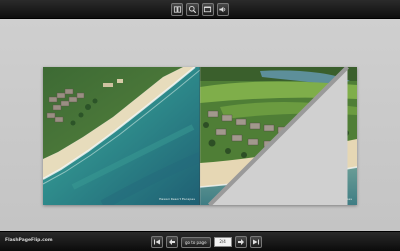 The image size is (400, 251). I want to click on fullscreen-icon, so click(208, 9).